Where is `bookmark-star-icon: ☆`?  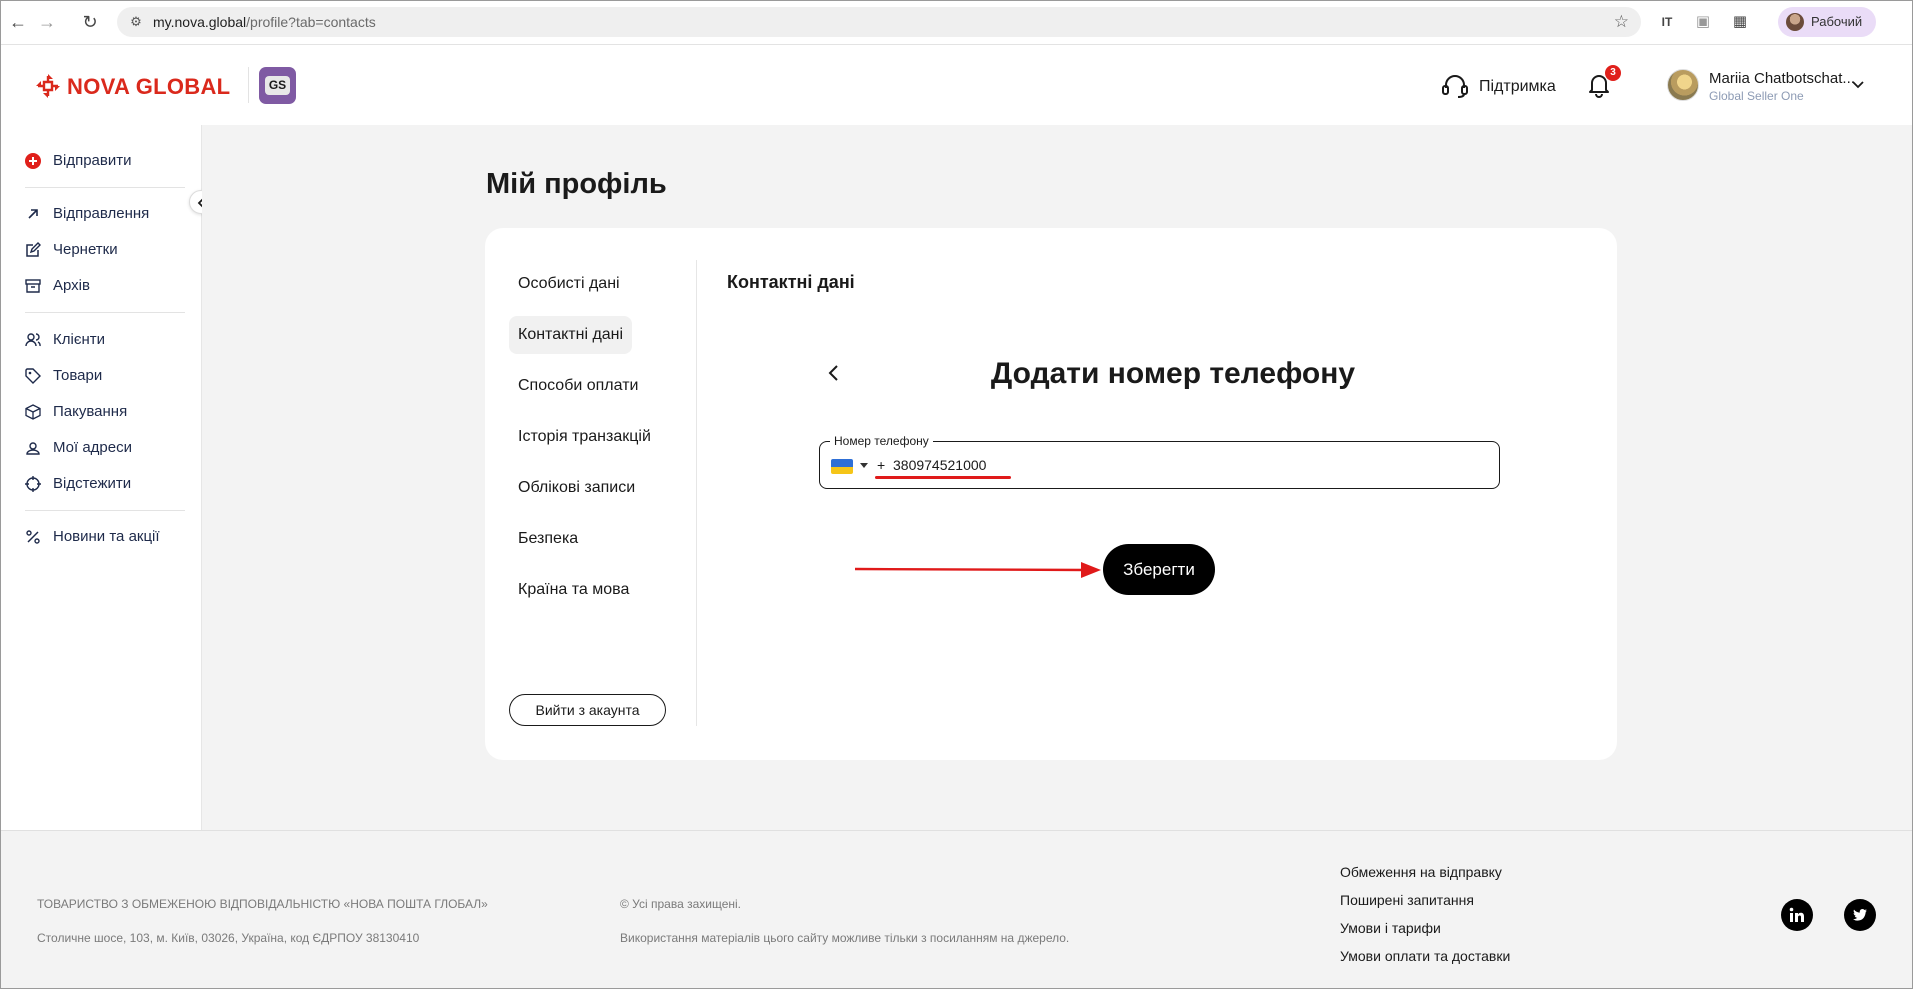
bookmark-star-icon: ☆ is located at coordinates (1621, 22).